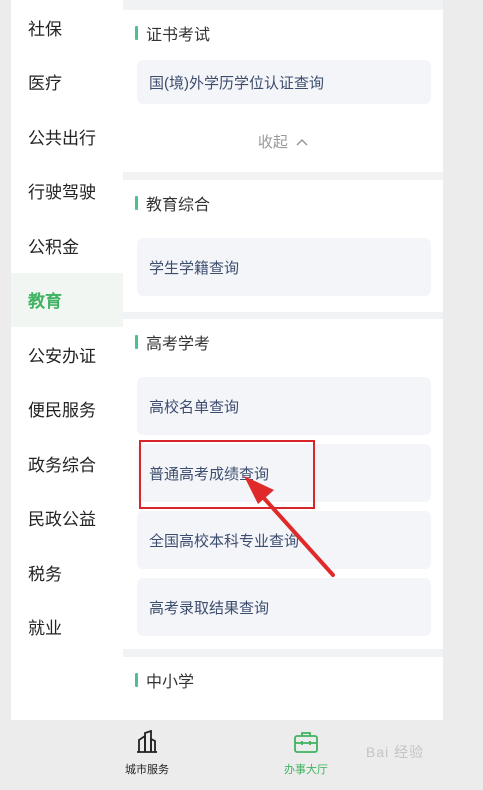 This screenshot has height=790, width=483. Describe the element at coordinates (147, 744) in the screenshot. I see `city-building-icon` at that location.